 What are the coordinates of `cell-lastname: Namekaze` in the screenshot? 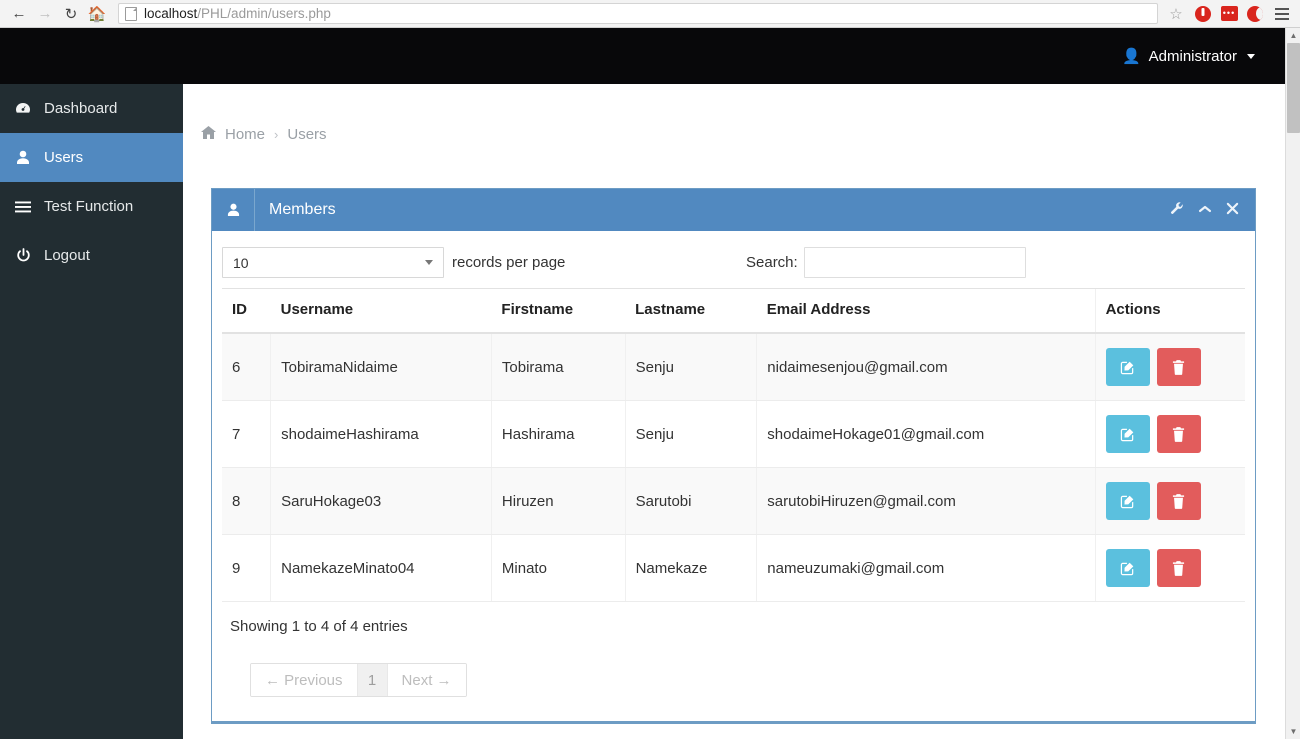 It's located at (691, 568).